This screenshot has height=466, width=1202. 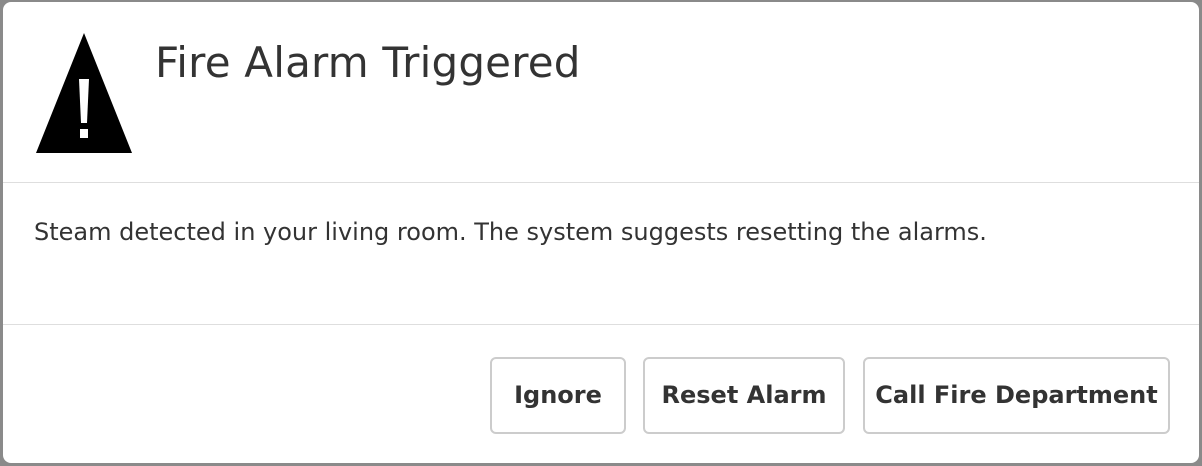 What do you see at coordinates (744, 395) in the screenshot?
I see `reset-alarm-button: Reset Alarm` at bounding box center [744, 395].